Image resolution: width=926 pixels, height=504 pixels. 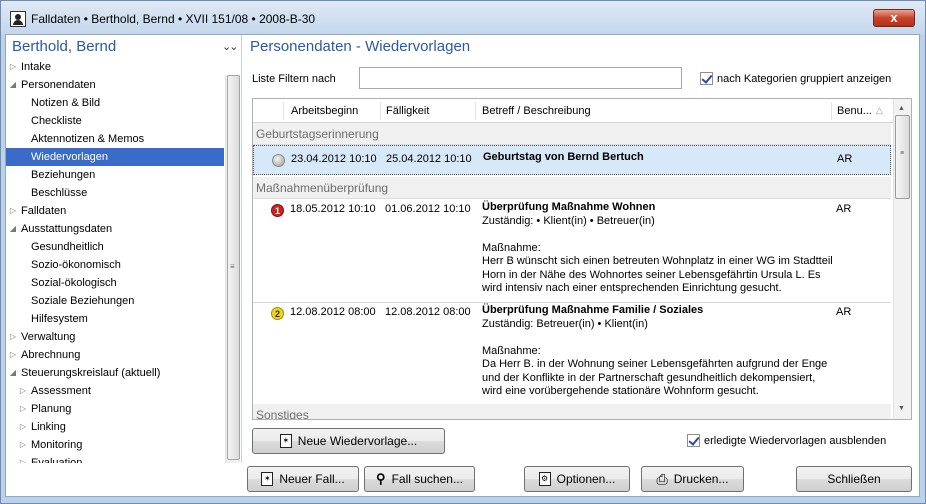 What do you see at coordinates (59, 319) in the screenshot?
I see `sidebar-item-label: Hilfesystem` at bounding box center [59, 319].